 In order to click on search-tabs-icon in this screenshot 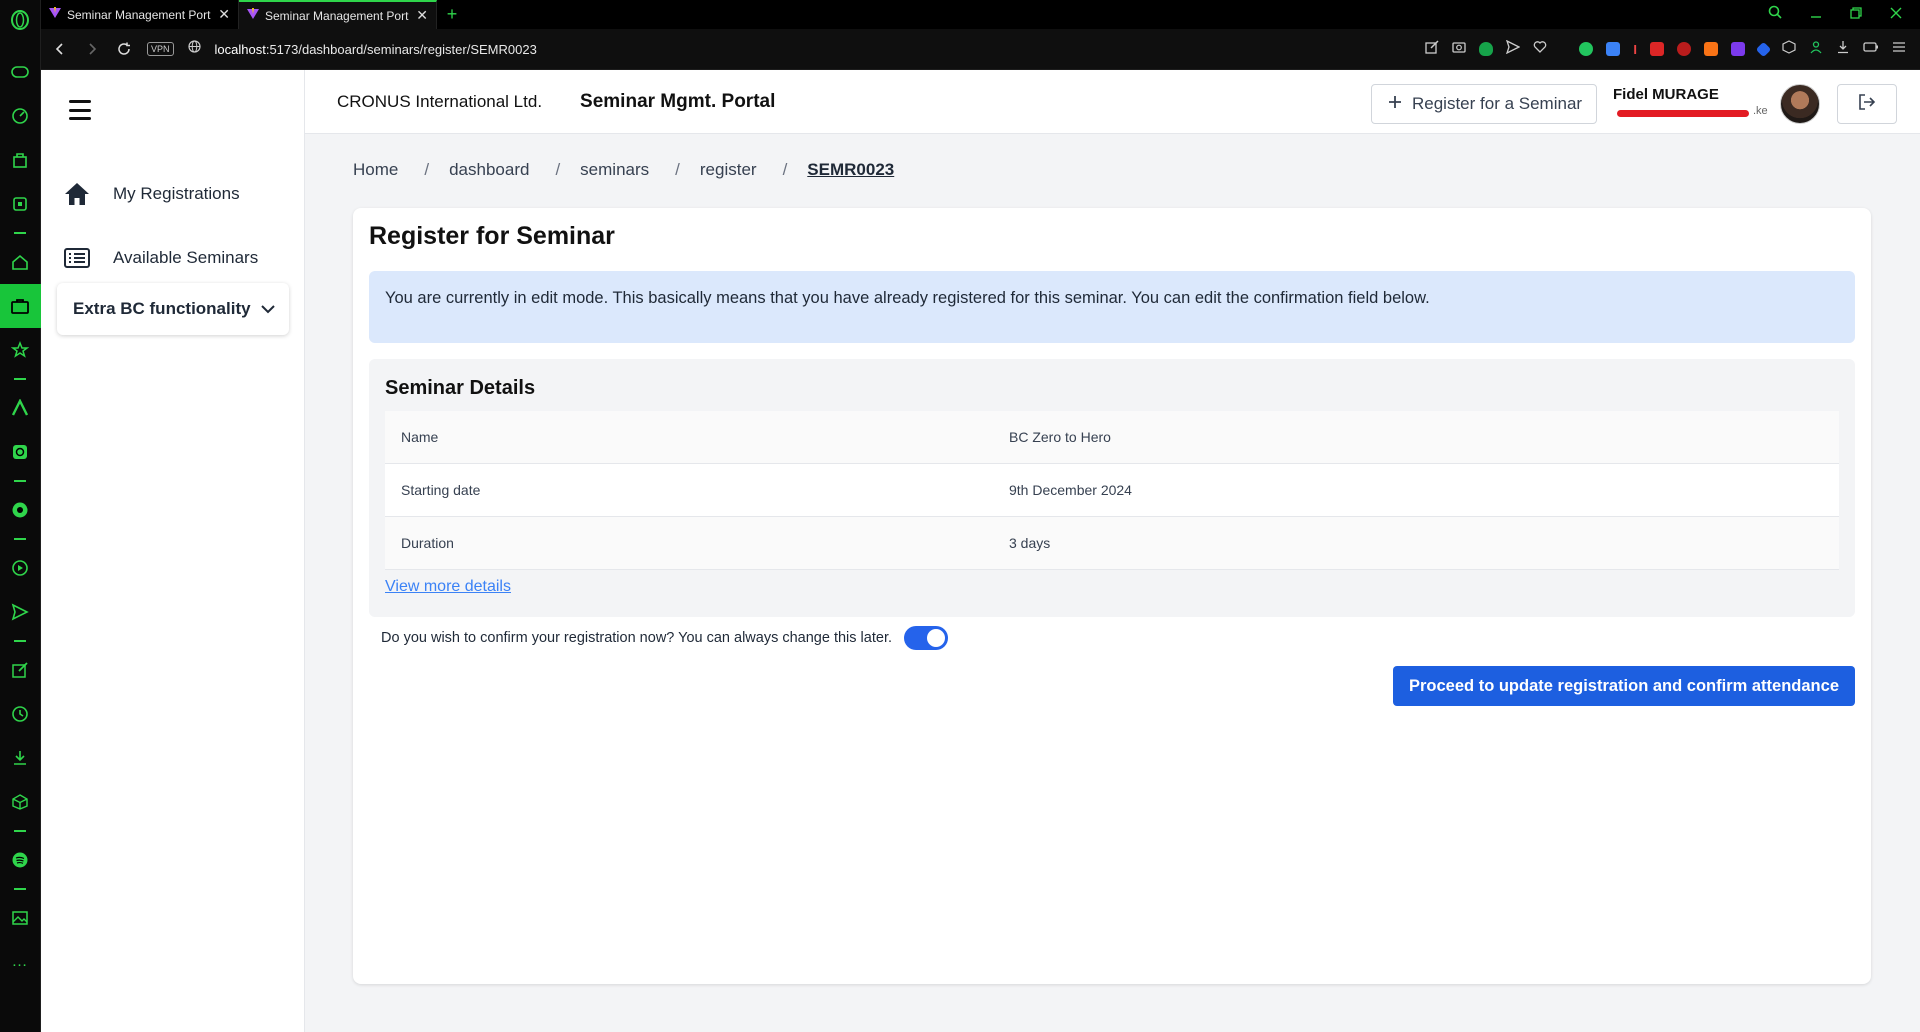, I will do `click(1775, 14)`.